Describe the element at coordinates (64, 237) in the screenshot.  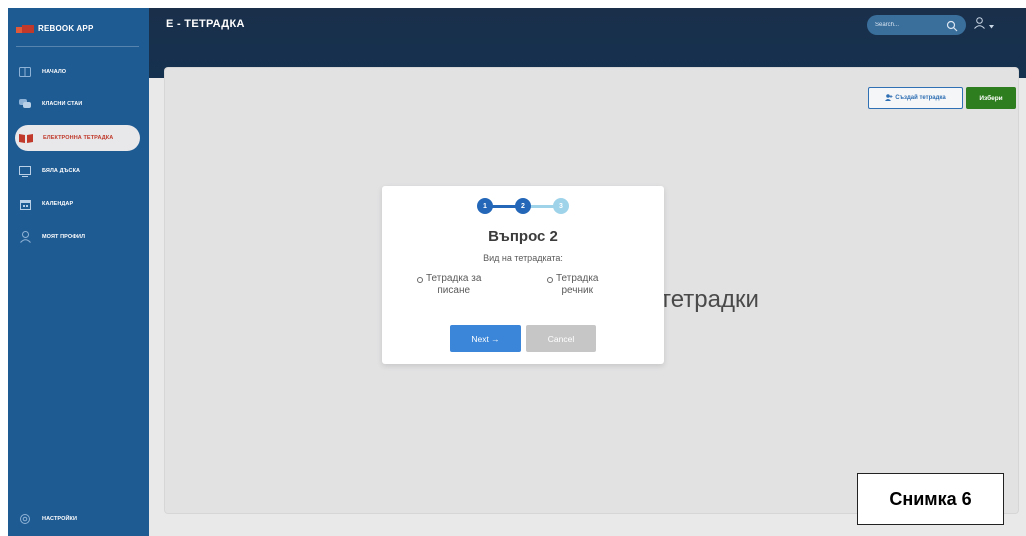
I see `sidebar-item-label: МОЯТ ПРОФИЛ` at that location.